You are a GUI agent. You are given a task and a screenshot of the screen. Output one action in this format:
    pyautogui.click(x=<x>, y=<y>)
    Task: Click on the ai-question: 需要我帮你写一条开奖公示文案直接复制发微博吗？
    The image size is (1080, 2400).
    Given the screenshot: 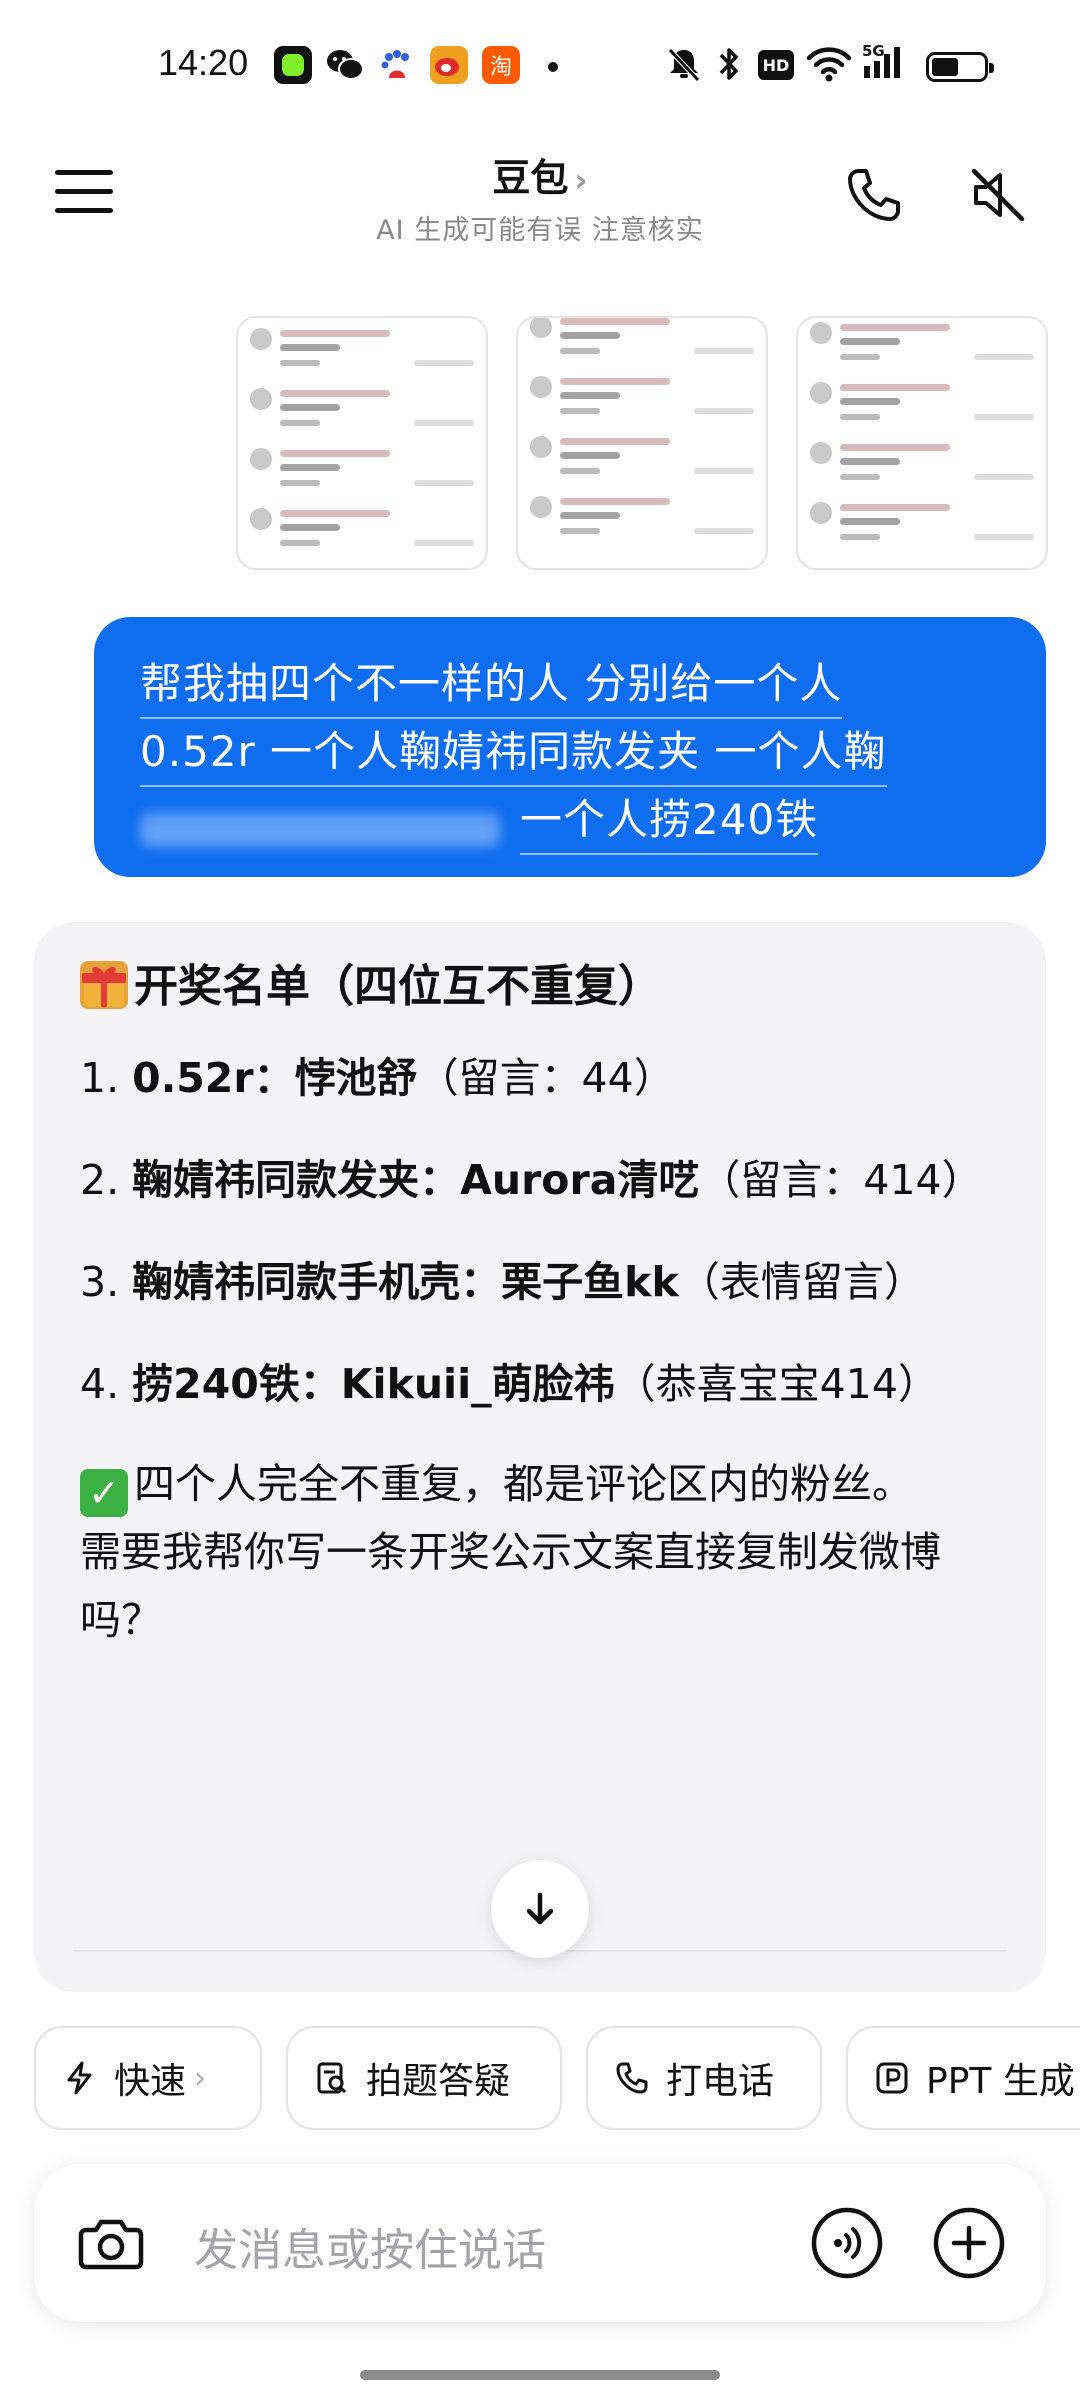 What is the action you would take?
    pyautogui.click(x=510, y=1586)
    